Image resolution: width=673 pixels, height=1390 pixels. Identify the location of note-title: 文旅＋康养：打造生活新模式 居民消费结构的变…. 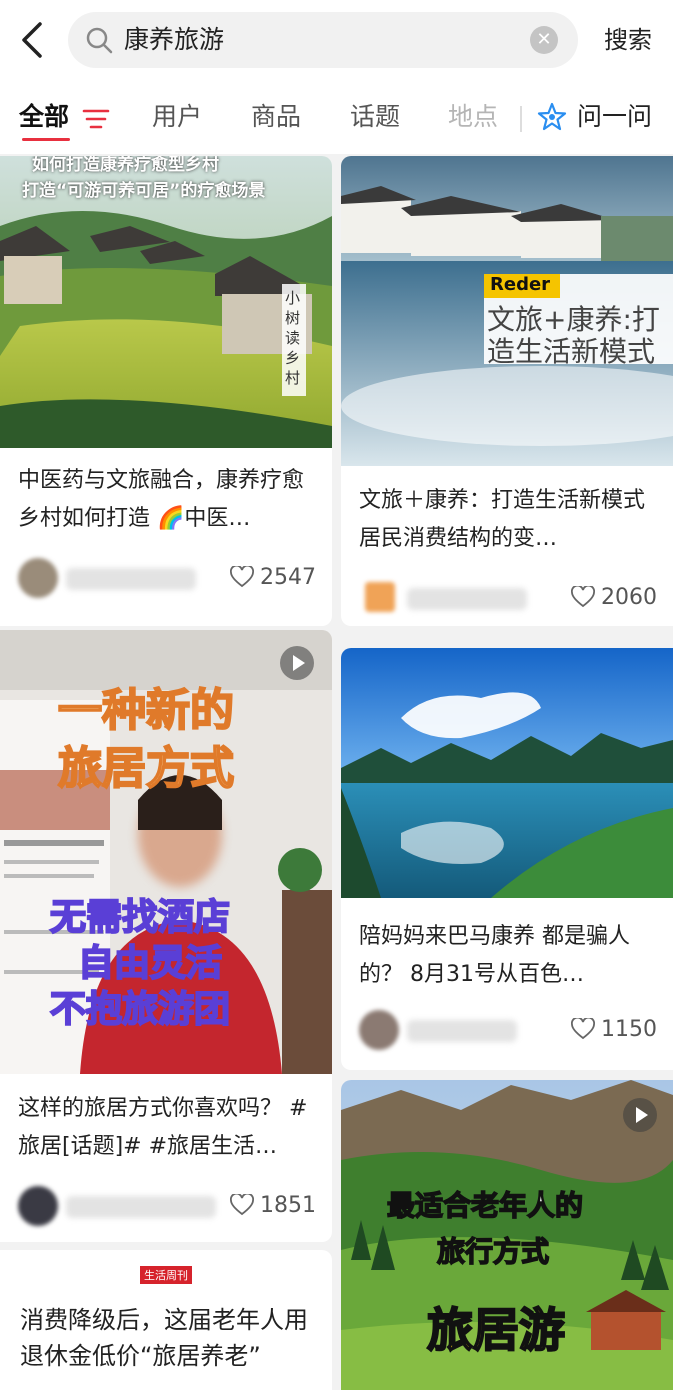
(502, 519).